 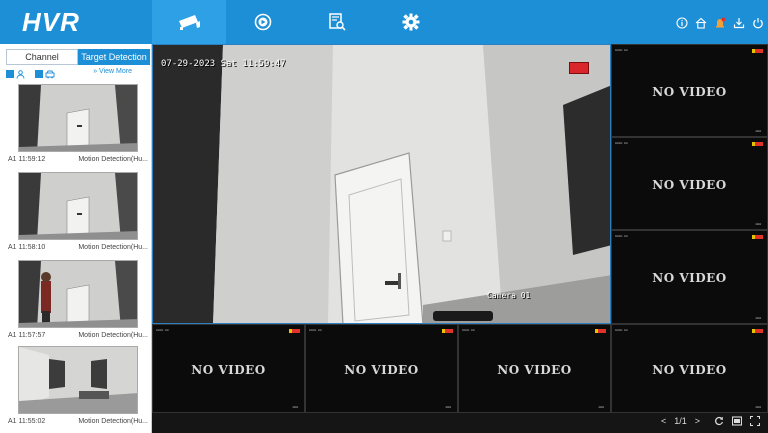 What do you see at coordinates (663, 421) in the screenshot?
I see `prev-page-button: <` at bounding box center [663, 421].